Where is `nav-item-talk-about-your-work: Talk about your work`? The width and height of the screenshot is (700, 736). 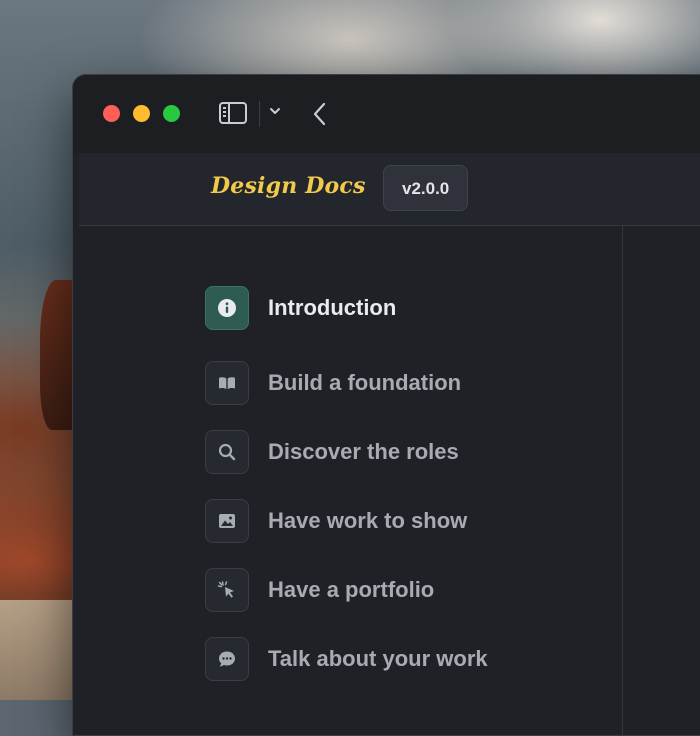 nav-item-talk-about-your-work: Talk about your work is located at coordinates (346, 659).